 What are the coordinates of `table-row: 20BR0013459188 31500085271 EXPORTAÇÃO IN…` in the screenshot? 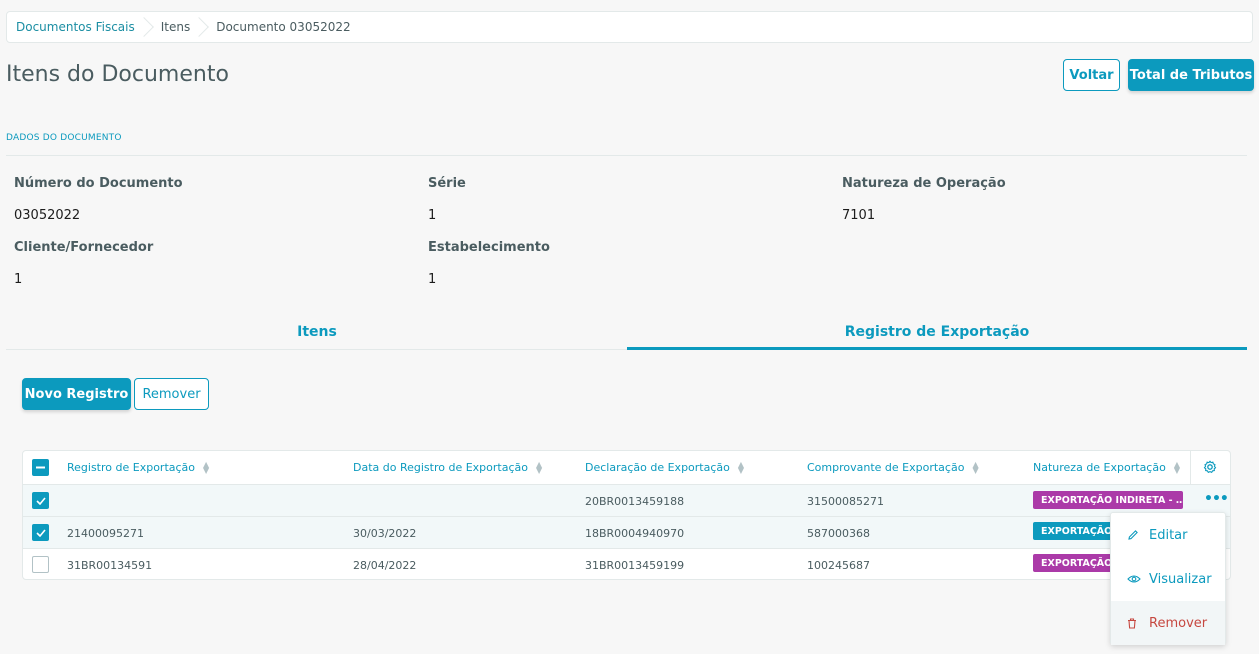 It's located at (626, 500).